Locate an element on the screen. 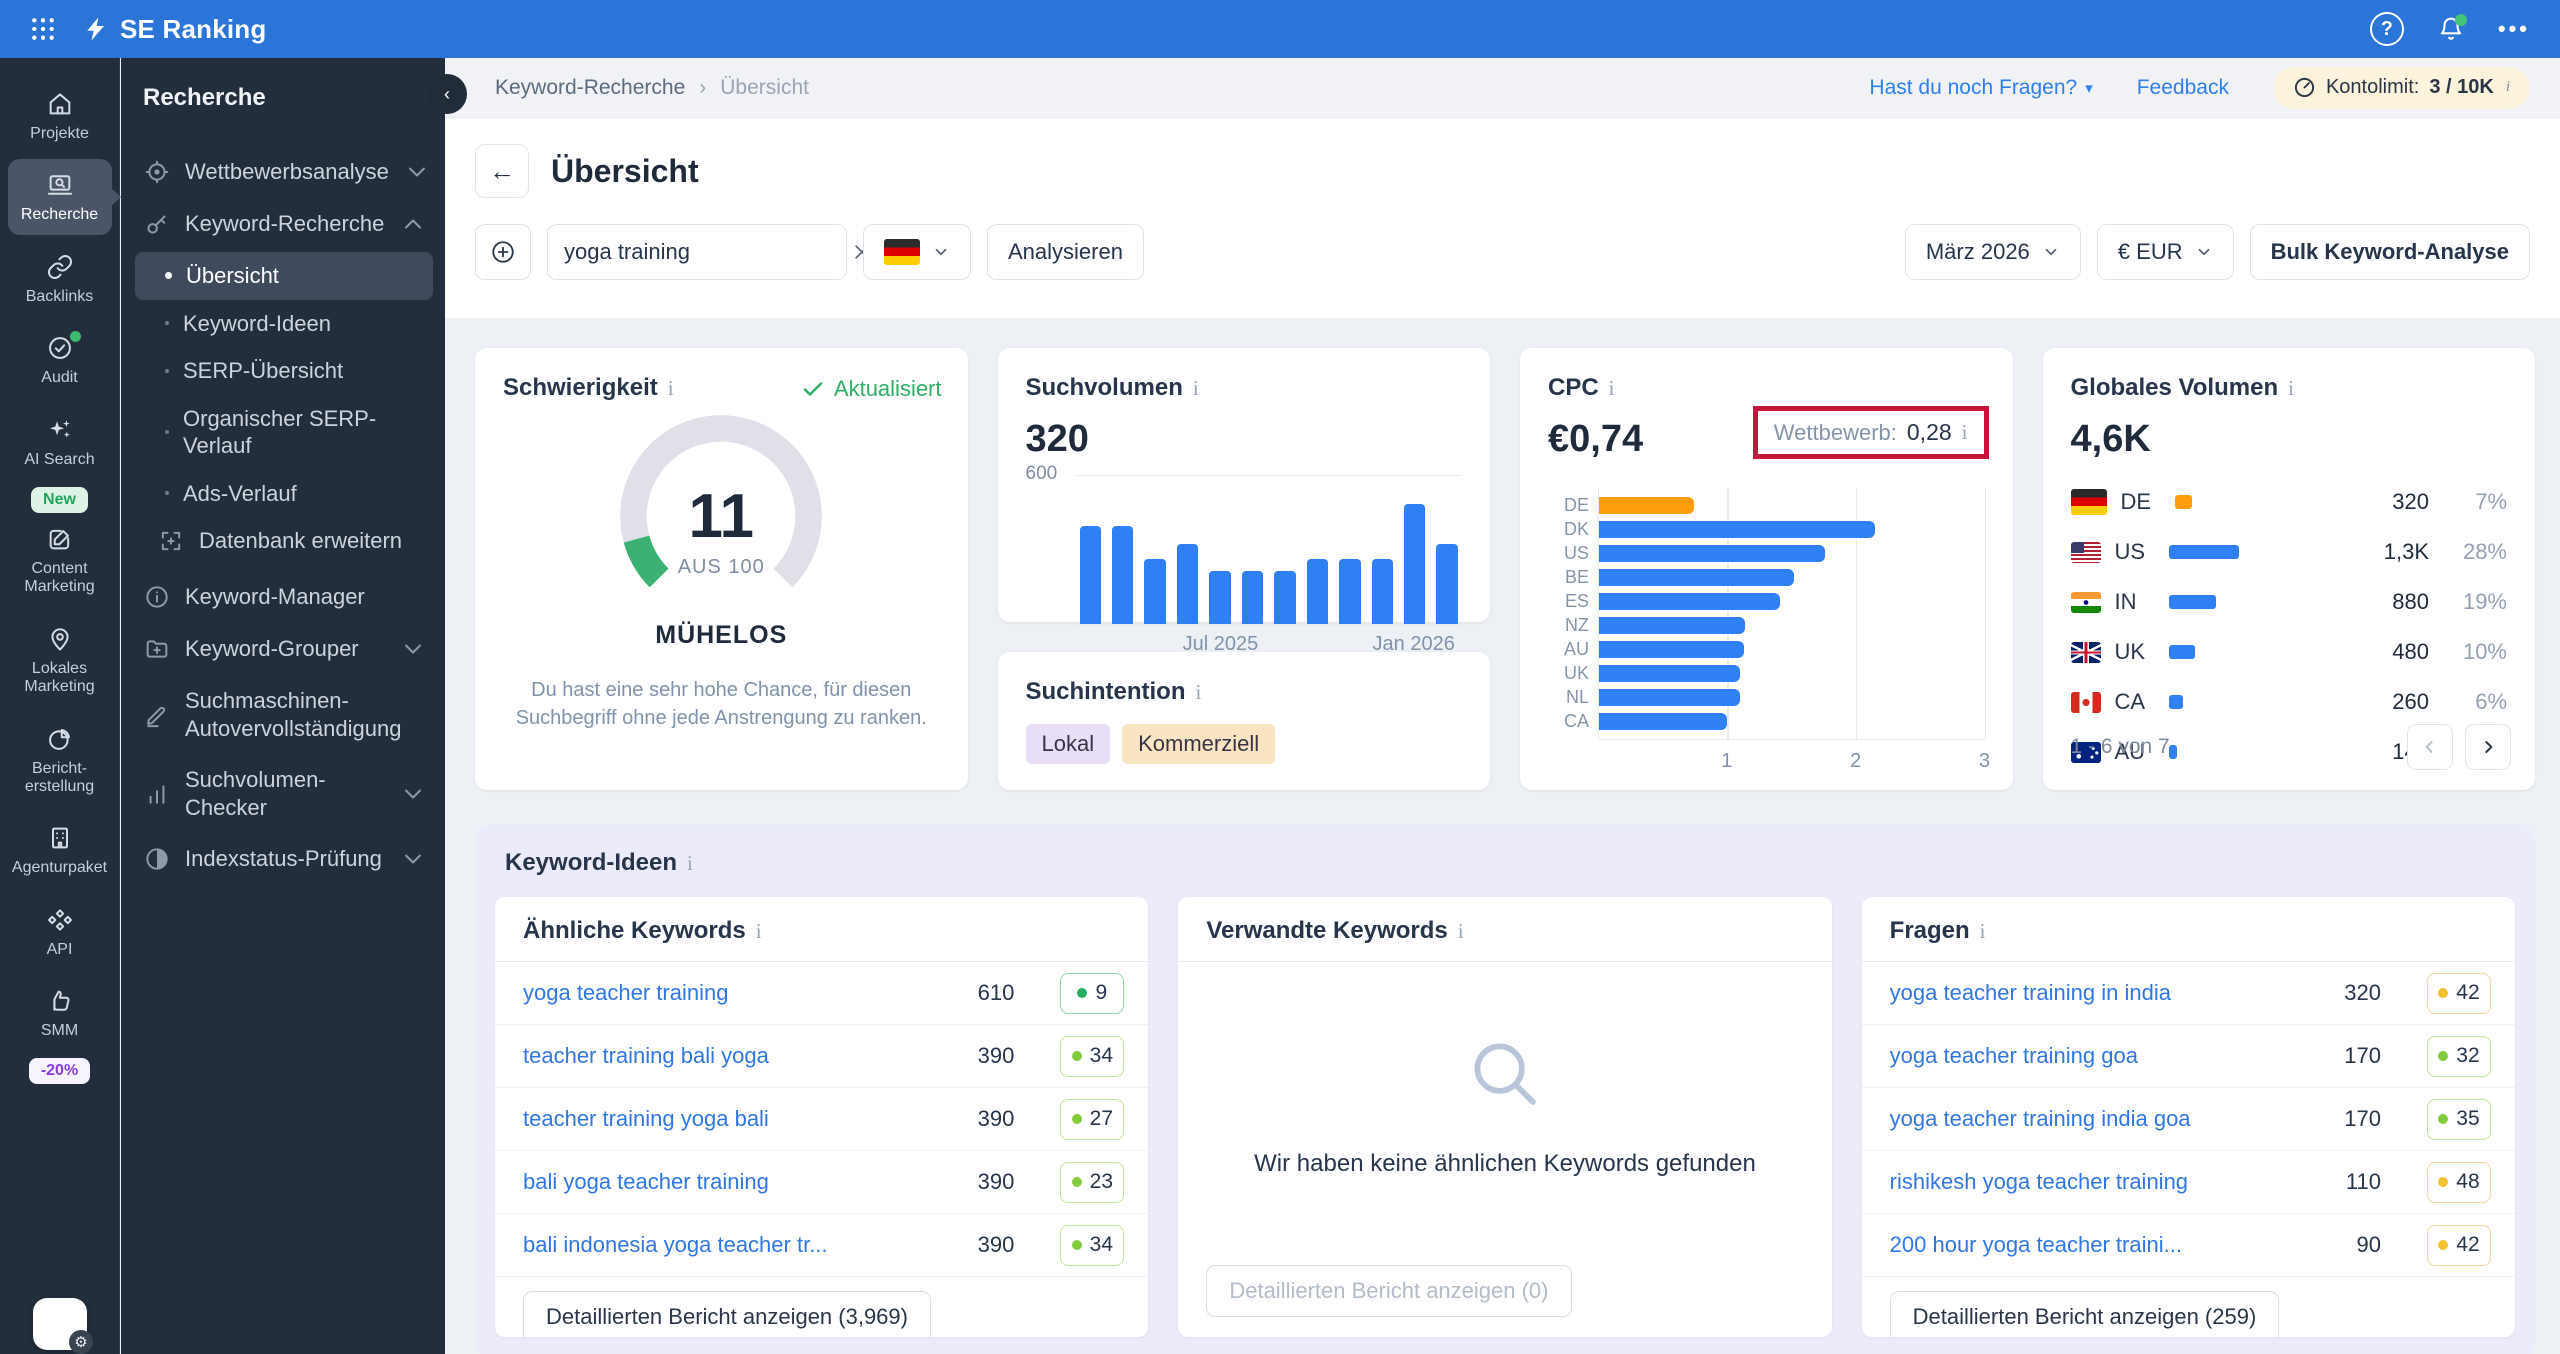 Image resolution: width=2560 pixels, height=1354 pixels. card-title: Fragen is located at coordinates (1929, 930).